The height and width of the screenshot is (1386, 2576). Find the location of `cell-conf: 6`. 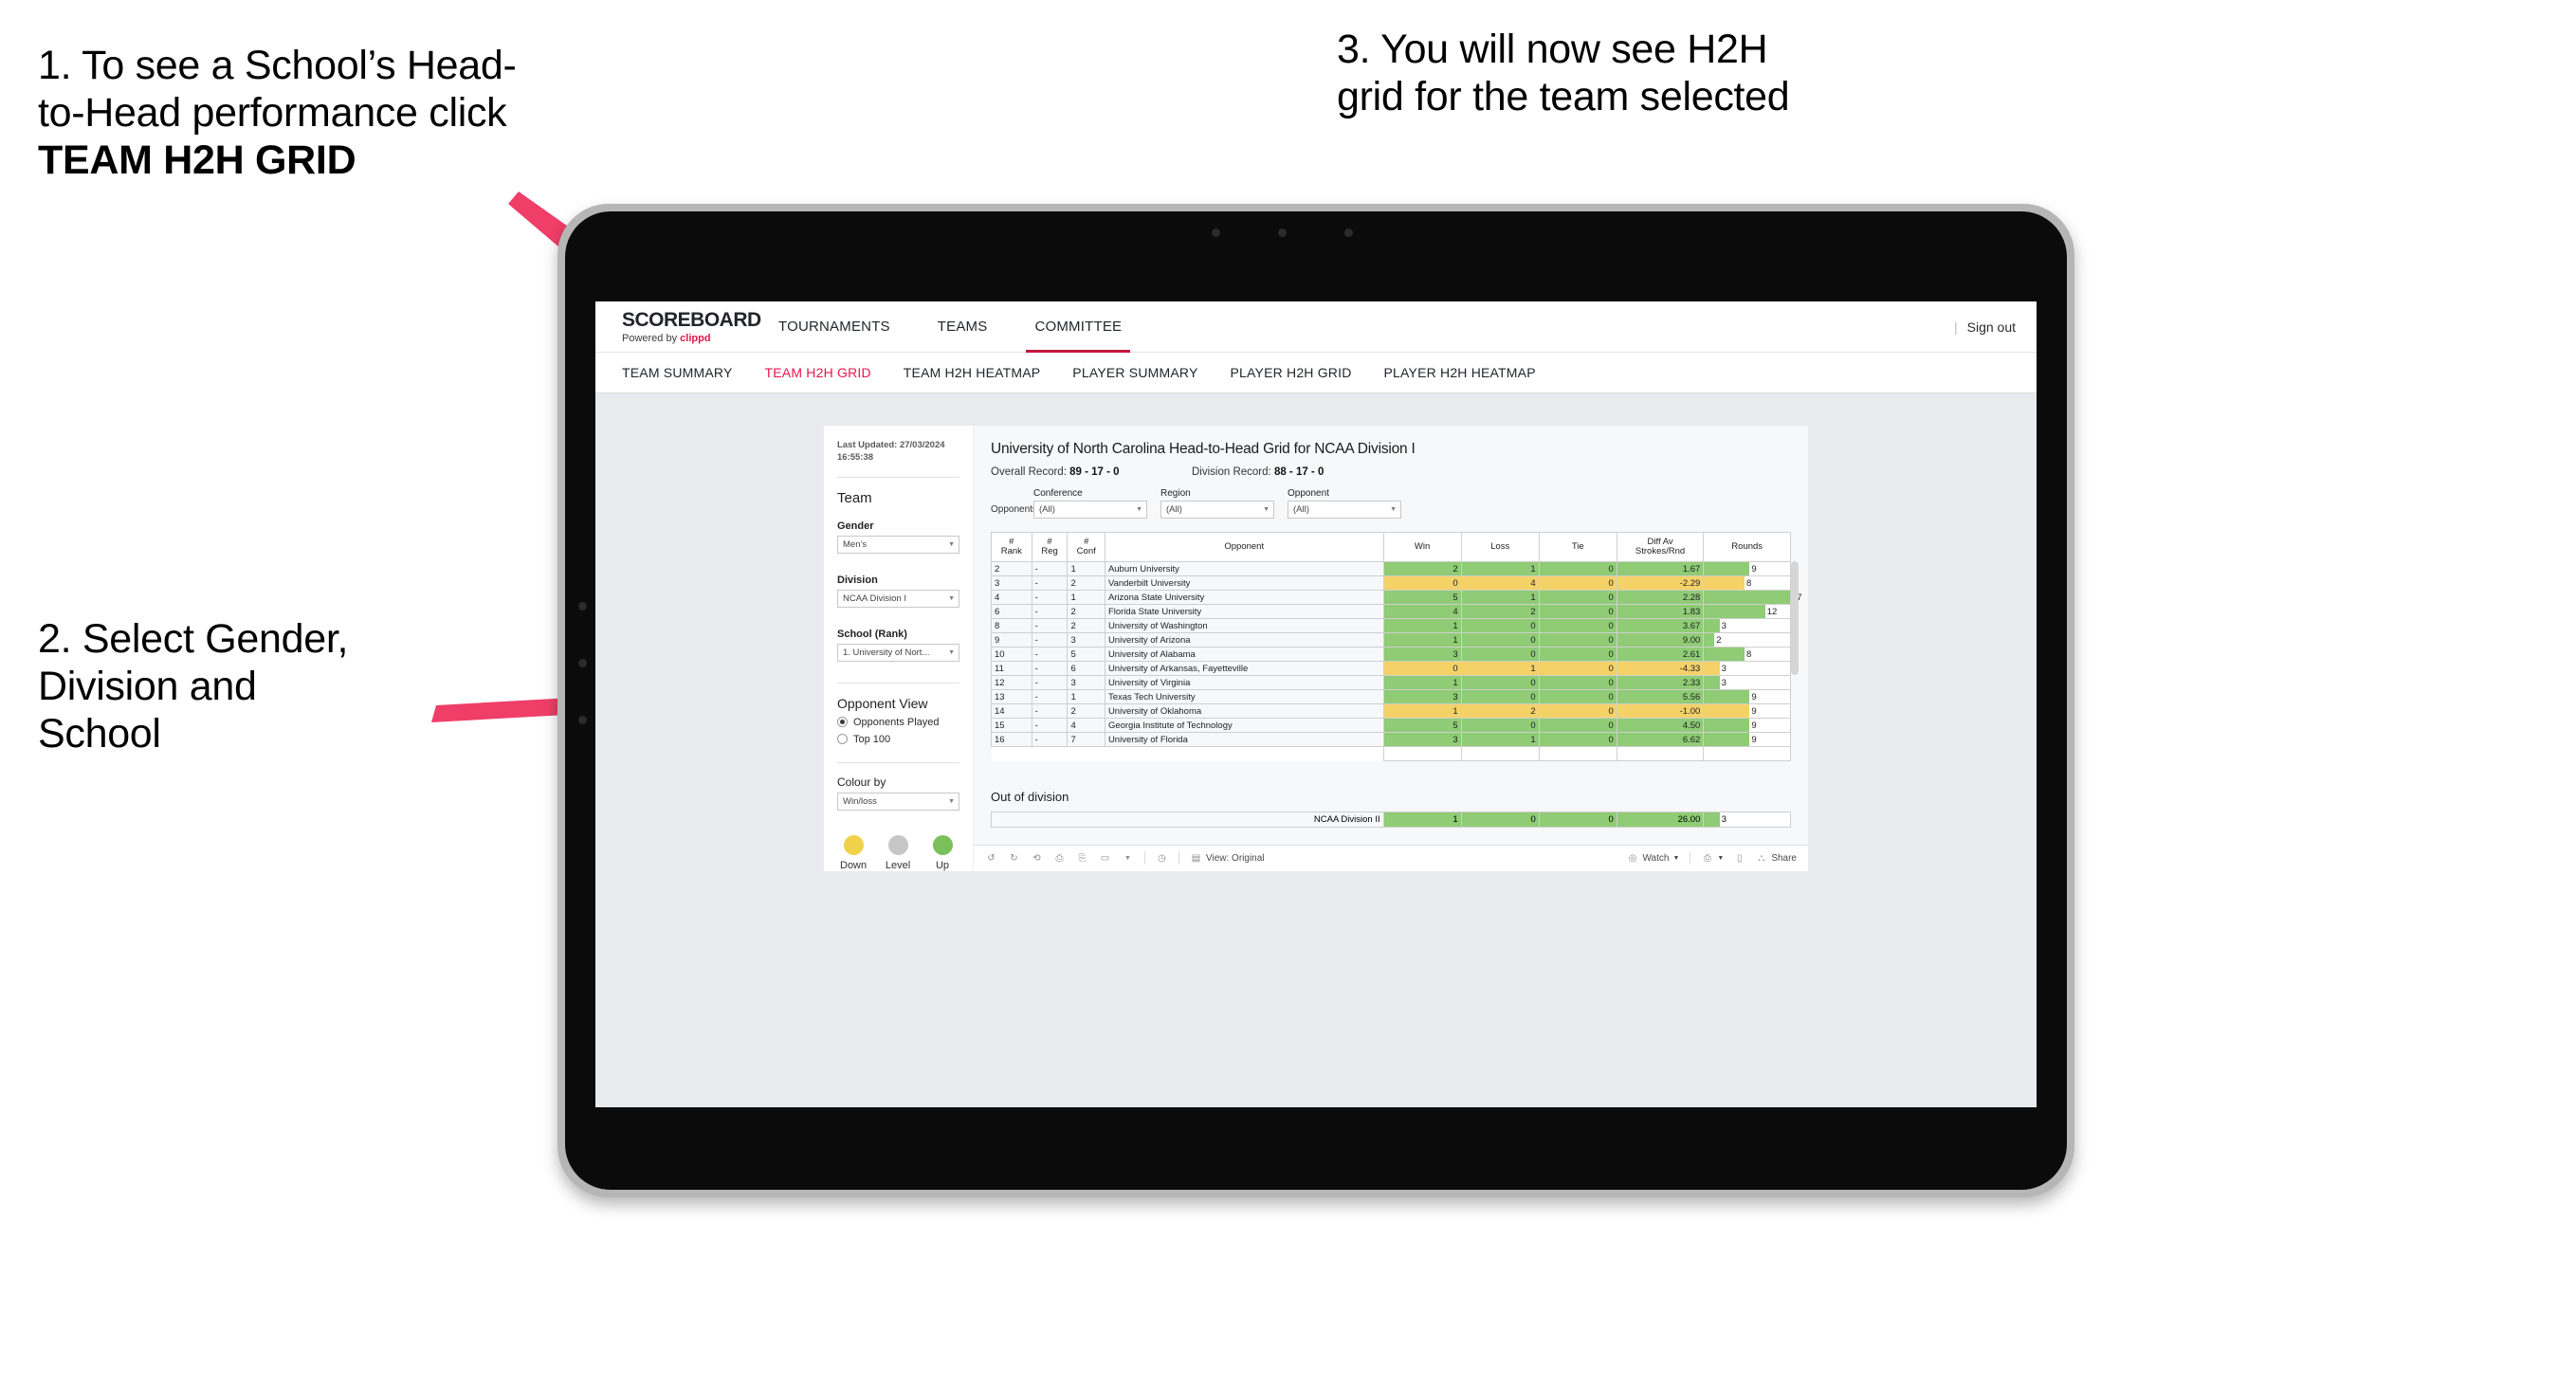

cell-conf: 6 is located at coordinates (1086, 668).